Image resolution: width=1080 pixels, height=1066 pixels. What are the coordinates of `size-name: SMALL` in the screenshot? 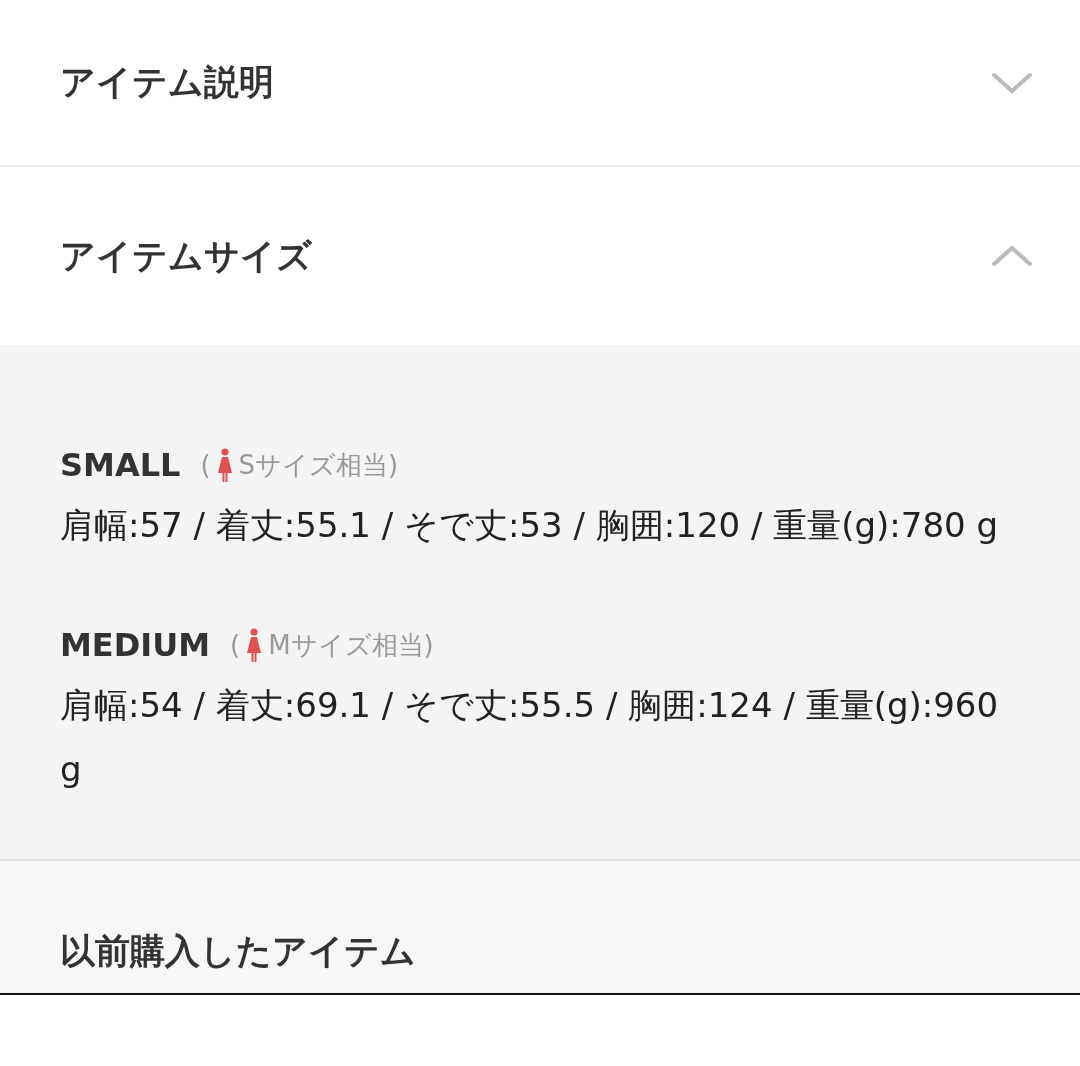 It's located at (120, 465).